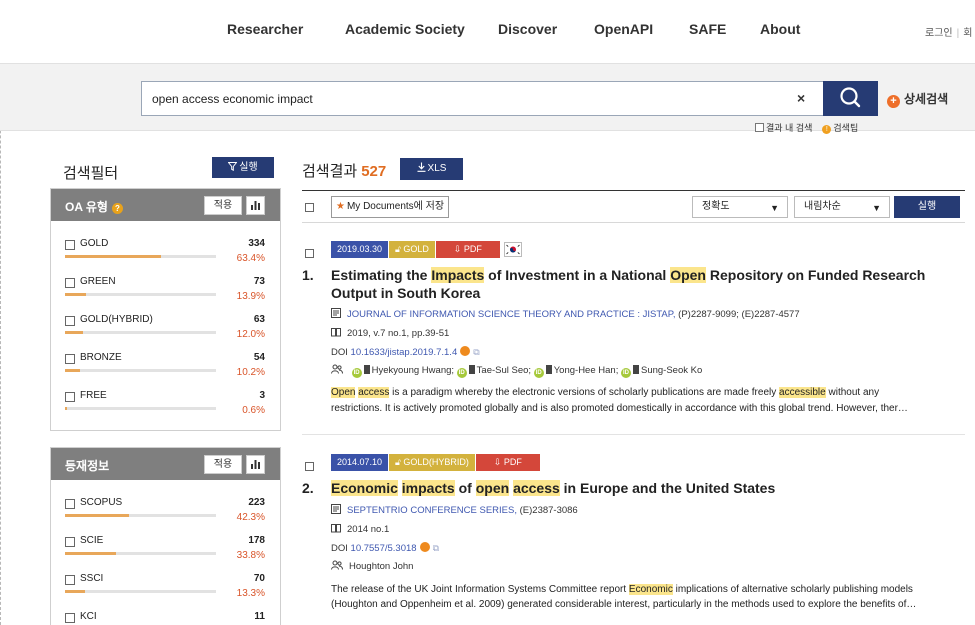 This screenshot has height=625, width=975. I want to click on issn-text: (P)2287-9099; (E)2287-4577, so click(739, 314).